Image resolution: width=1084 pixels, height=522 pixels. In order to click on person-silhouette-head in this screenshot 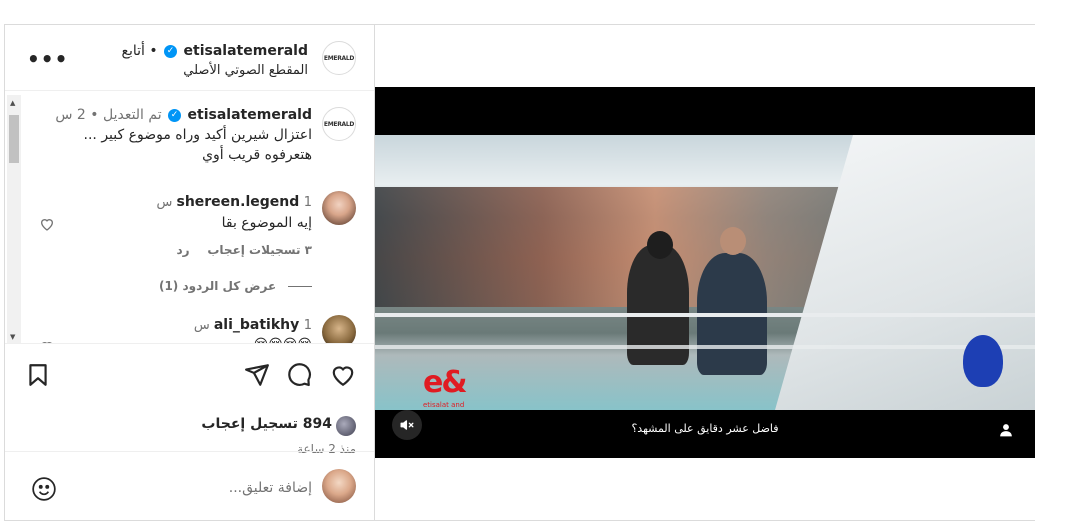, I will do `click(660, 245)`.